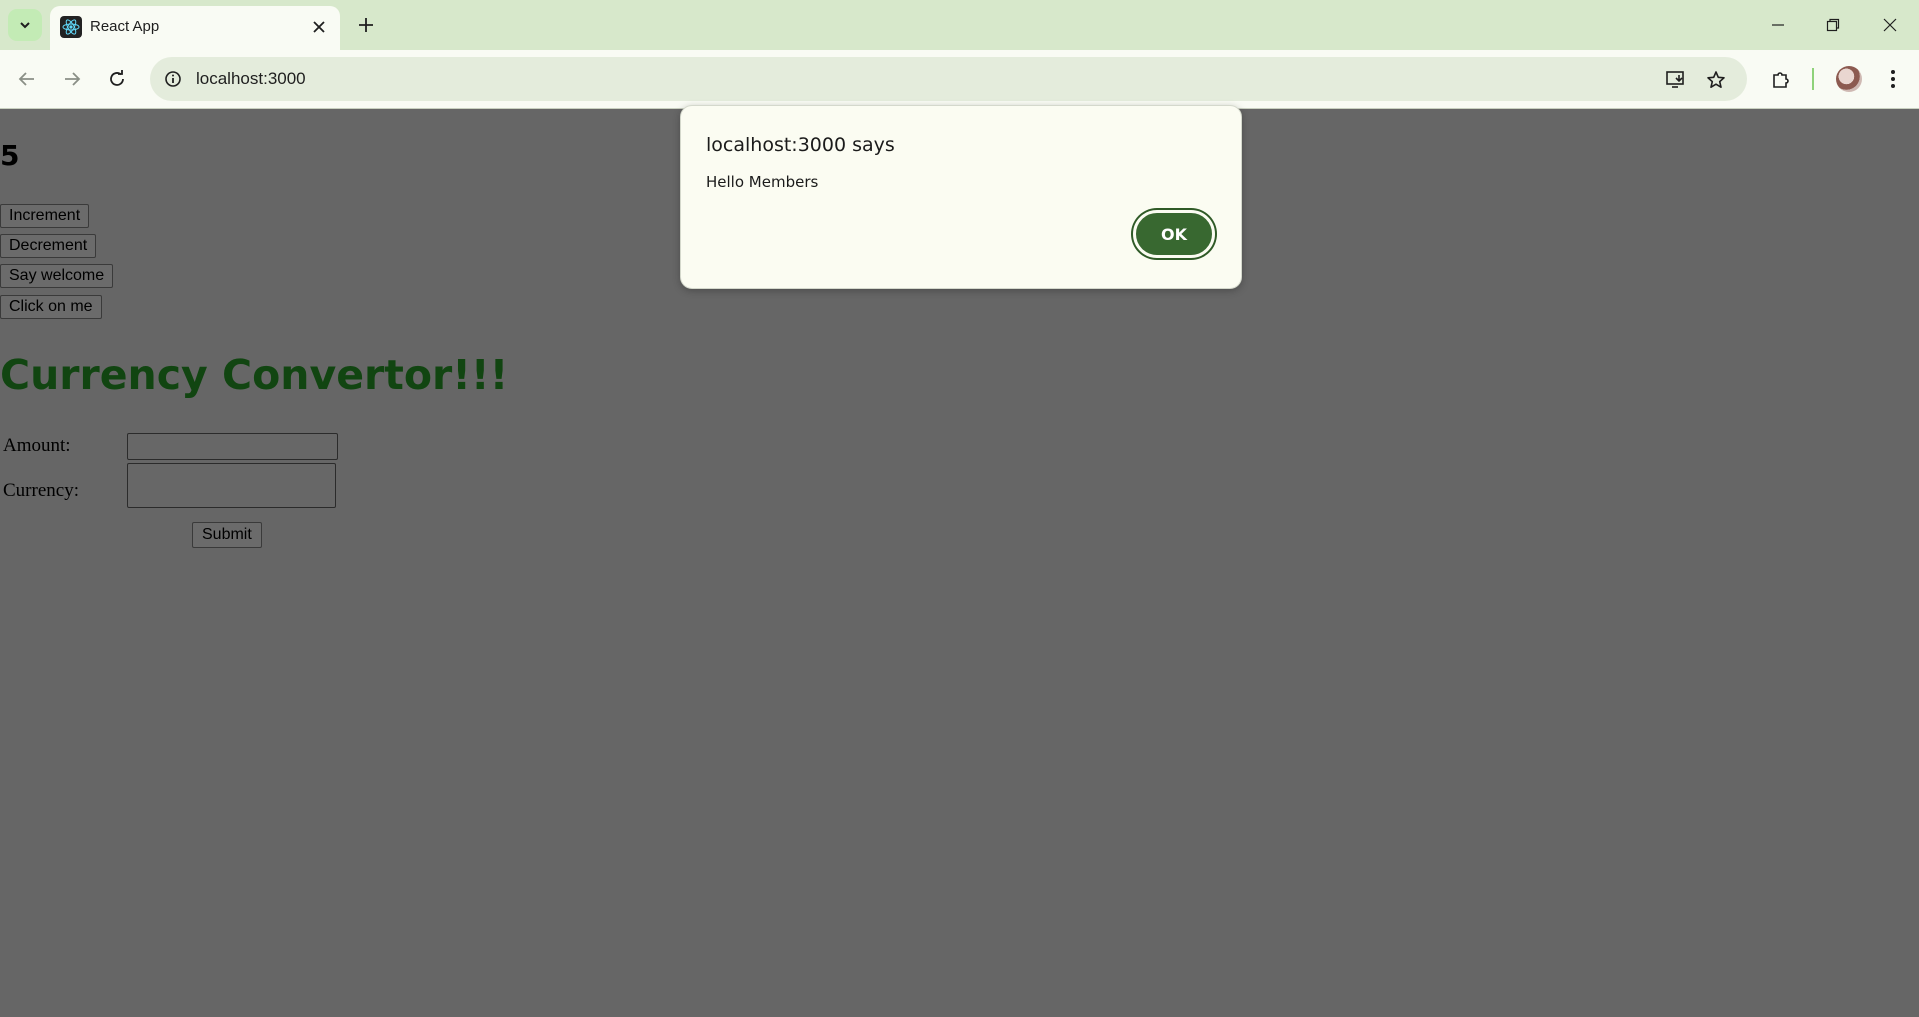 The width and height of the screenshot is (1919, 1017). I want to click on restore-icon, so click(1833, 25).